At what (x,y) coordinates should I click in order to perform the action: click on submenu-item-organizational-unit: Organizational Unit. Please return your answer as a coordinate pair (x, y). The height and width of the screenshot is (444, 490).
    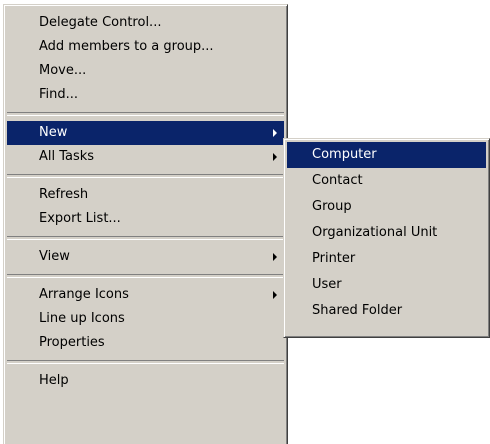
    Looking at the image, I should click on (386, 233).